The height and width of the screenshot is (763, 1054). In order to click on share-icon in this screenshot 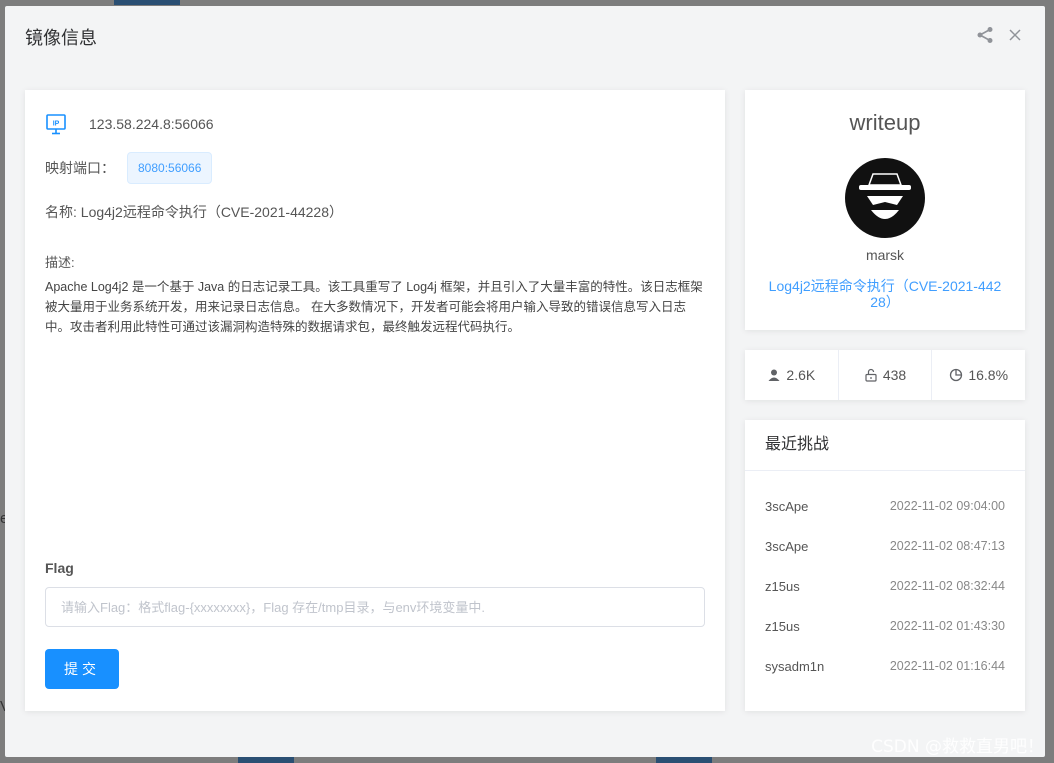, I will do `click(985, 35)`.